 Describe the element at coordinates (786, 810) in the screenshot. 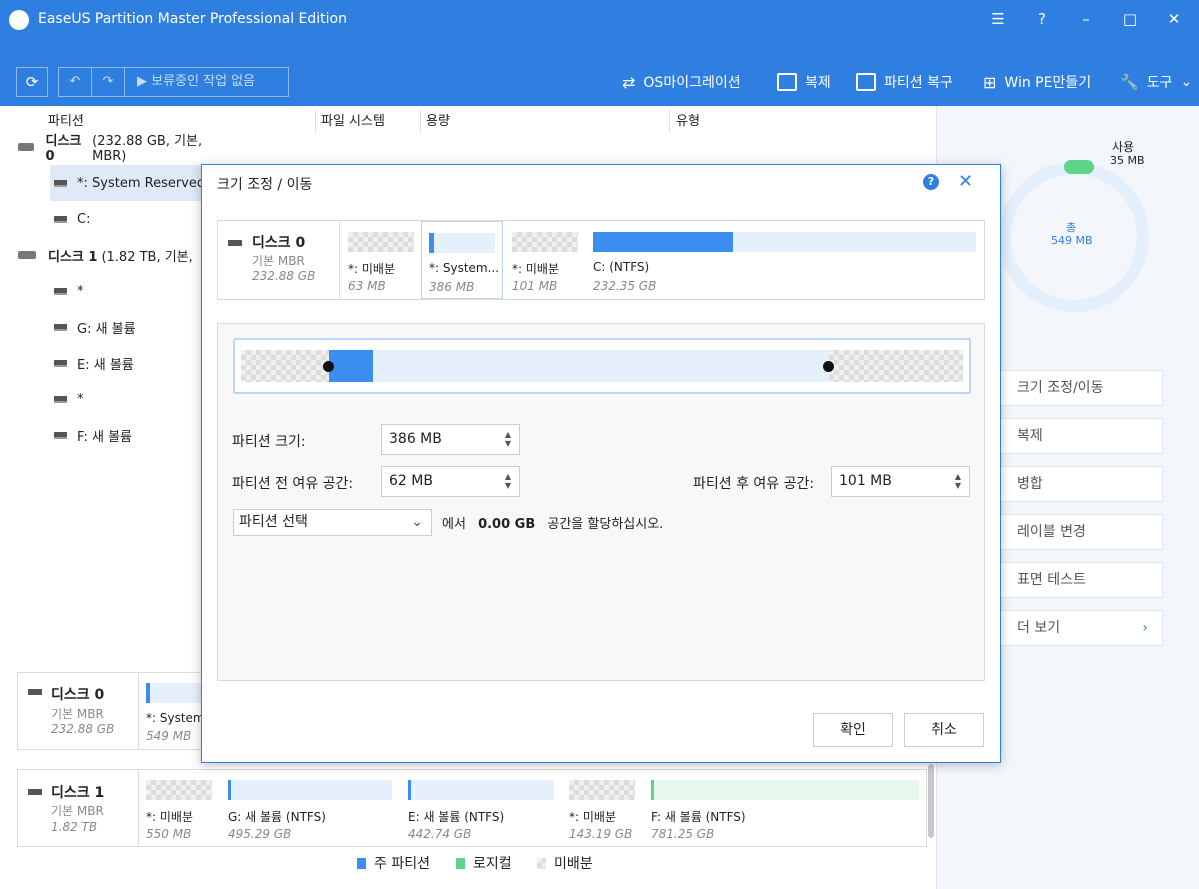

I see `partition-slot: F: 새 볼륨 (NTFS) 781.25 GB` at that location.